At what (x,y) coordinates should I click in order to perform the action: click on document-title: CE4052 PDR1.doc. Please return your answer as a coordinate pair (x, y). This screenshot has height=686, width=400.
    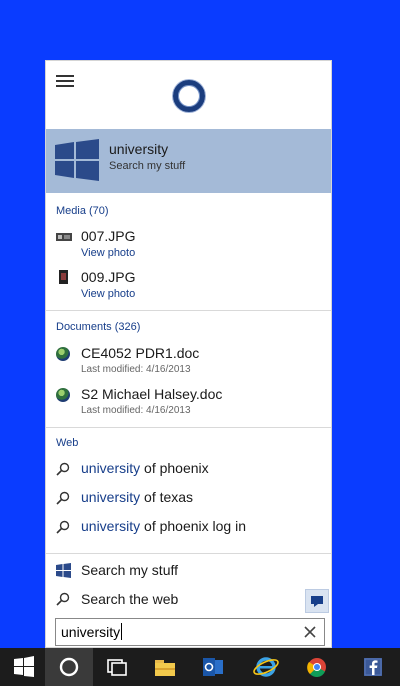
    Looking at the image, I should click on (140, 353).